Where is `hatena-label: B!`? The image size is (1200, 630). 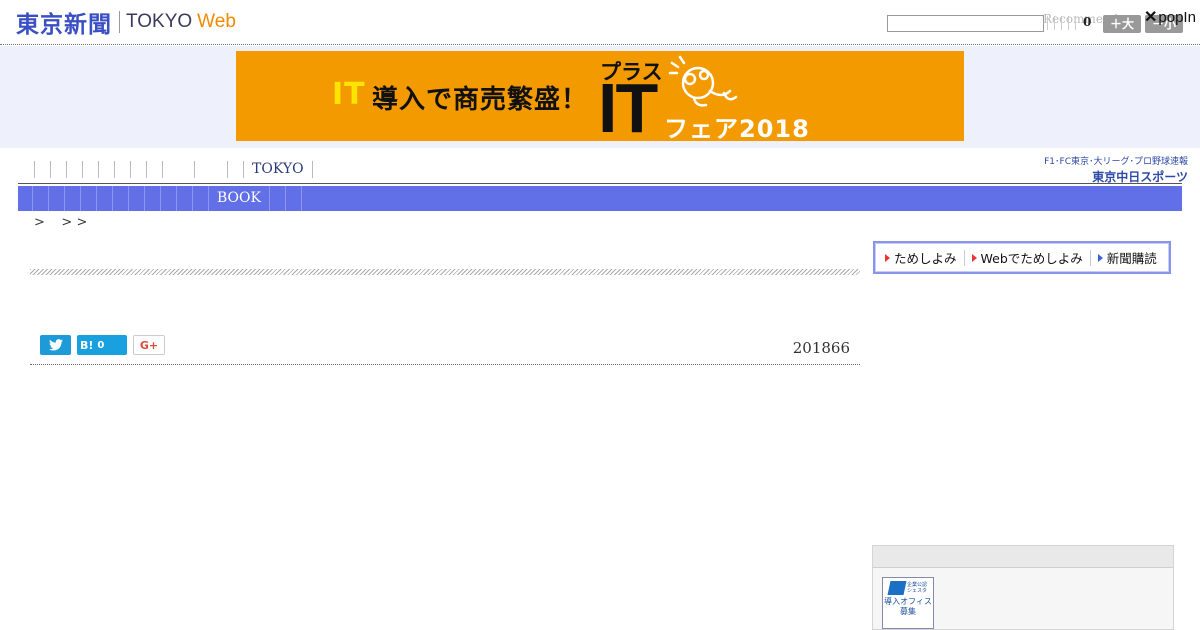 hatena-label: B! is located at coordinates (87, 345).